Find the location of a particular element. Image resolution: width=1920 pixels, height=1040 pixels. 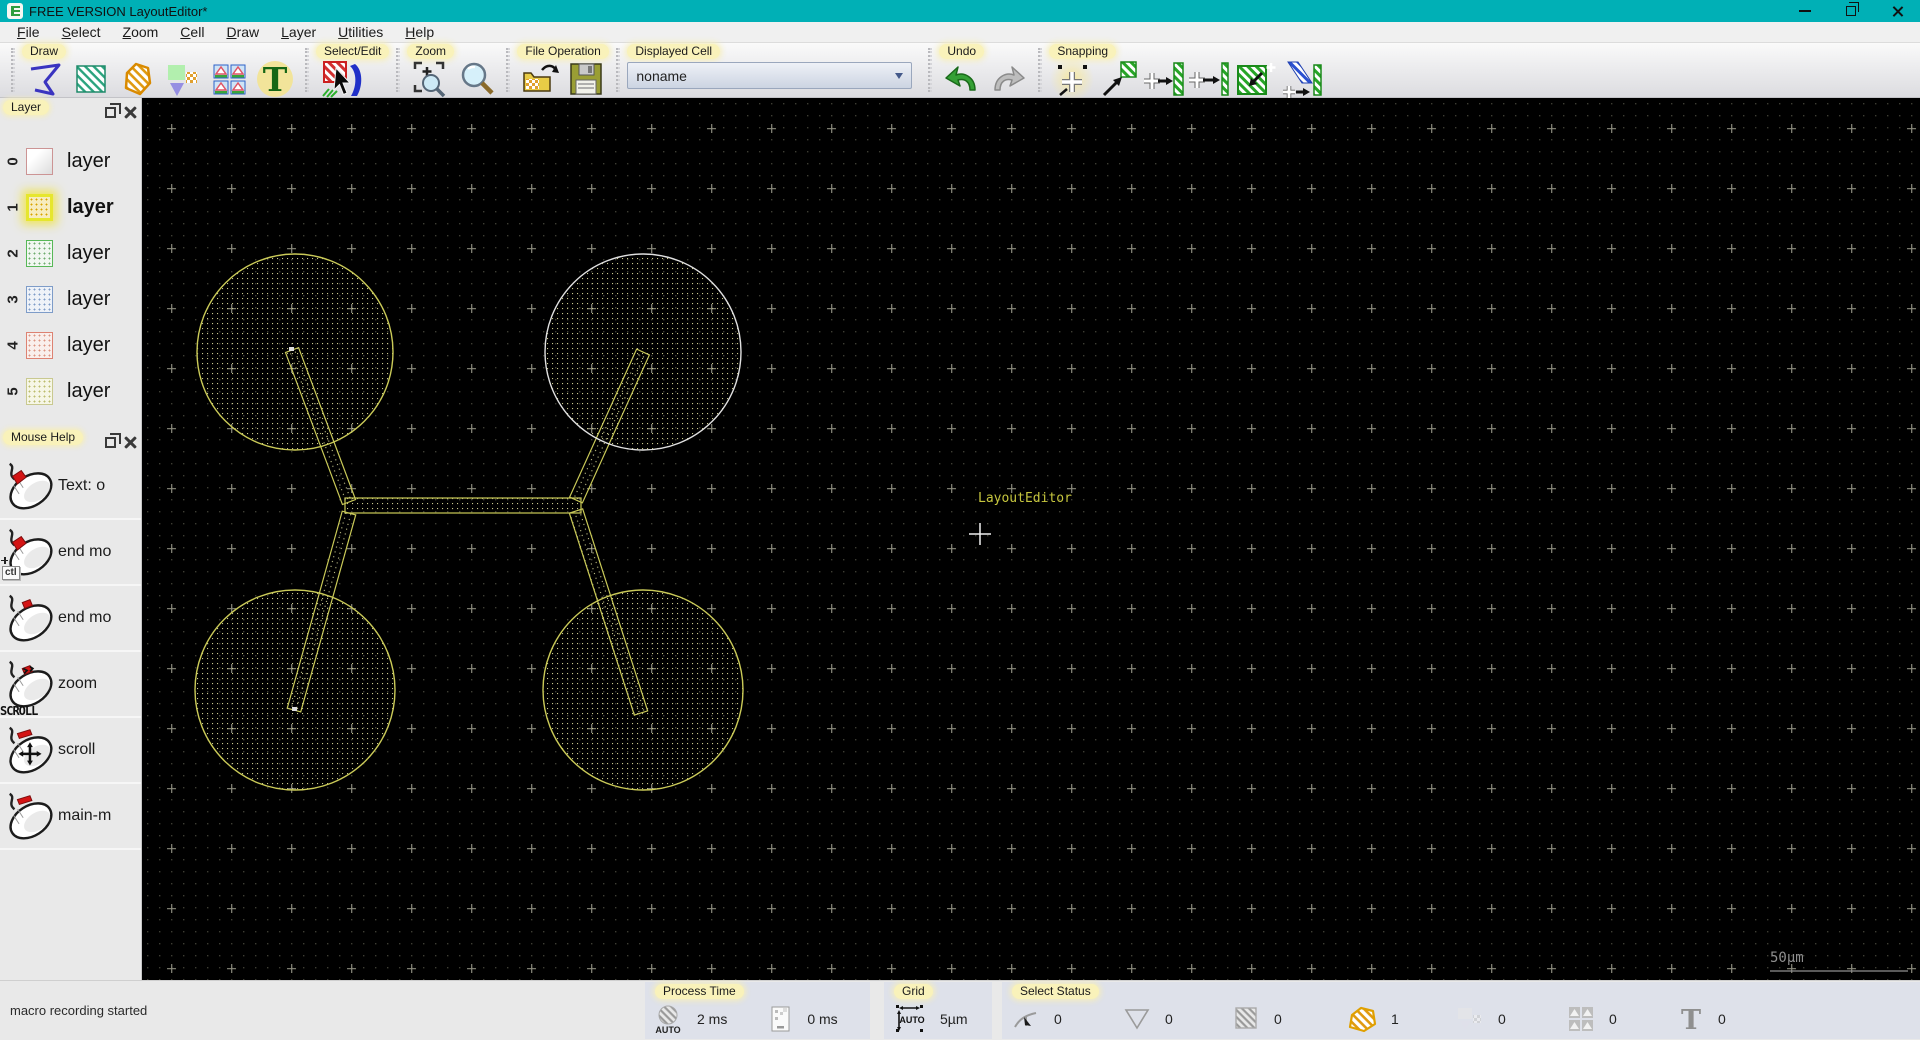

save-file-icon is located at coordinates (586, 79).